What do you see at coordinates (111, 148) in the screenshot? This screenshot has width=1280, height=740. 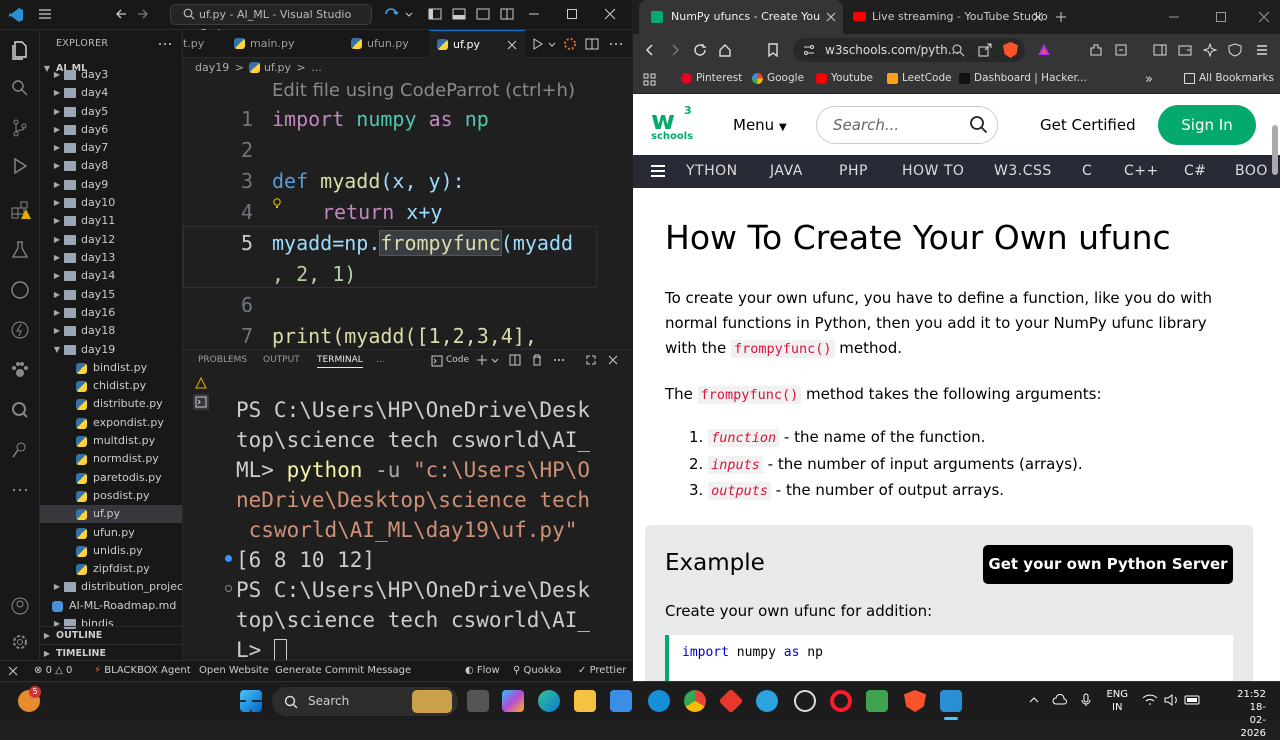 I see `folder-day7: ▶ day7` at bounding box center [111, 148].